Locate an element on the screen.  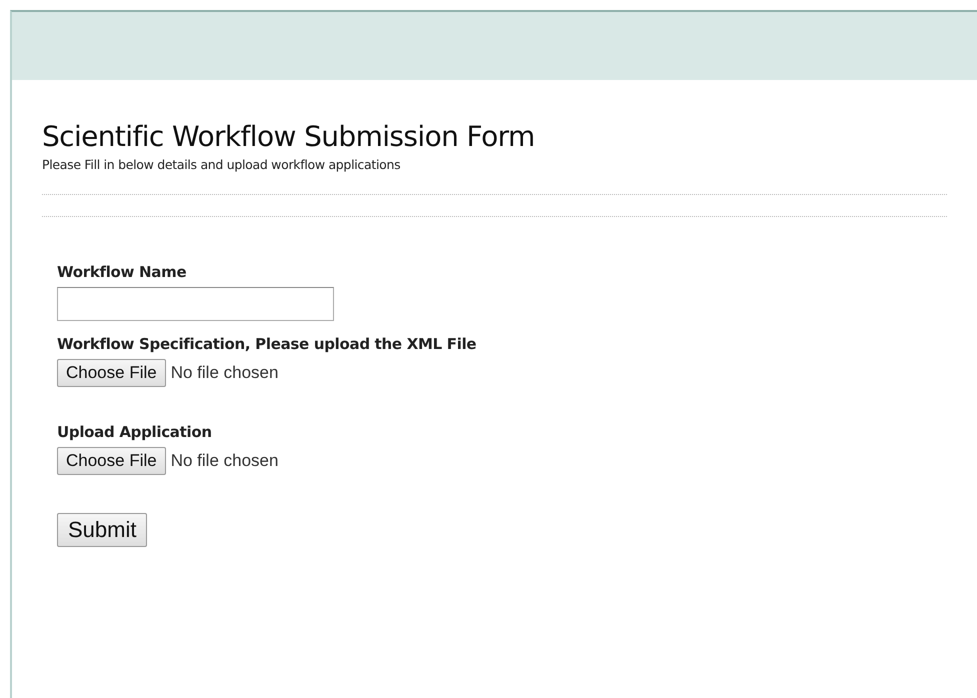
submit-button: Submit is located at coordinates (102, 530).